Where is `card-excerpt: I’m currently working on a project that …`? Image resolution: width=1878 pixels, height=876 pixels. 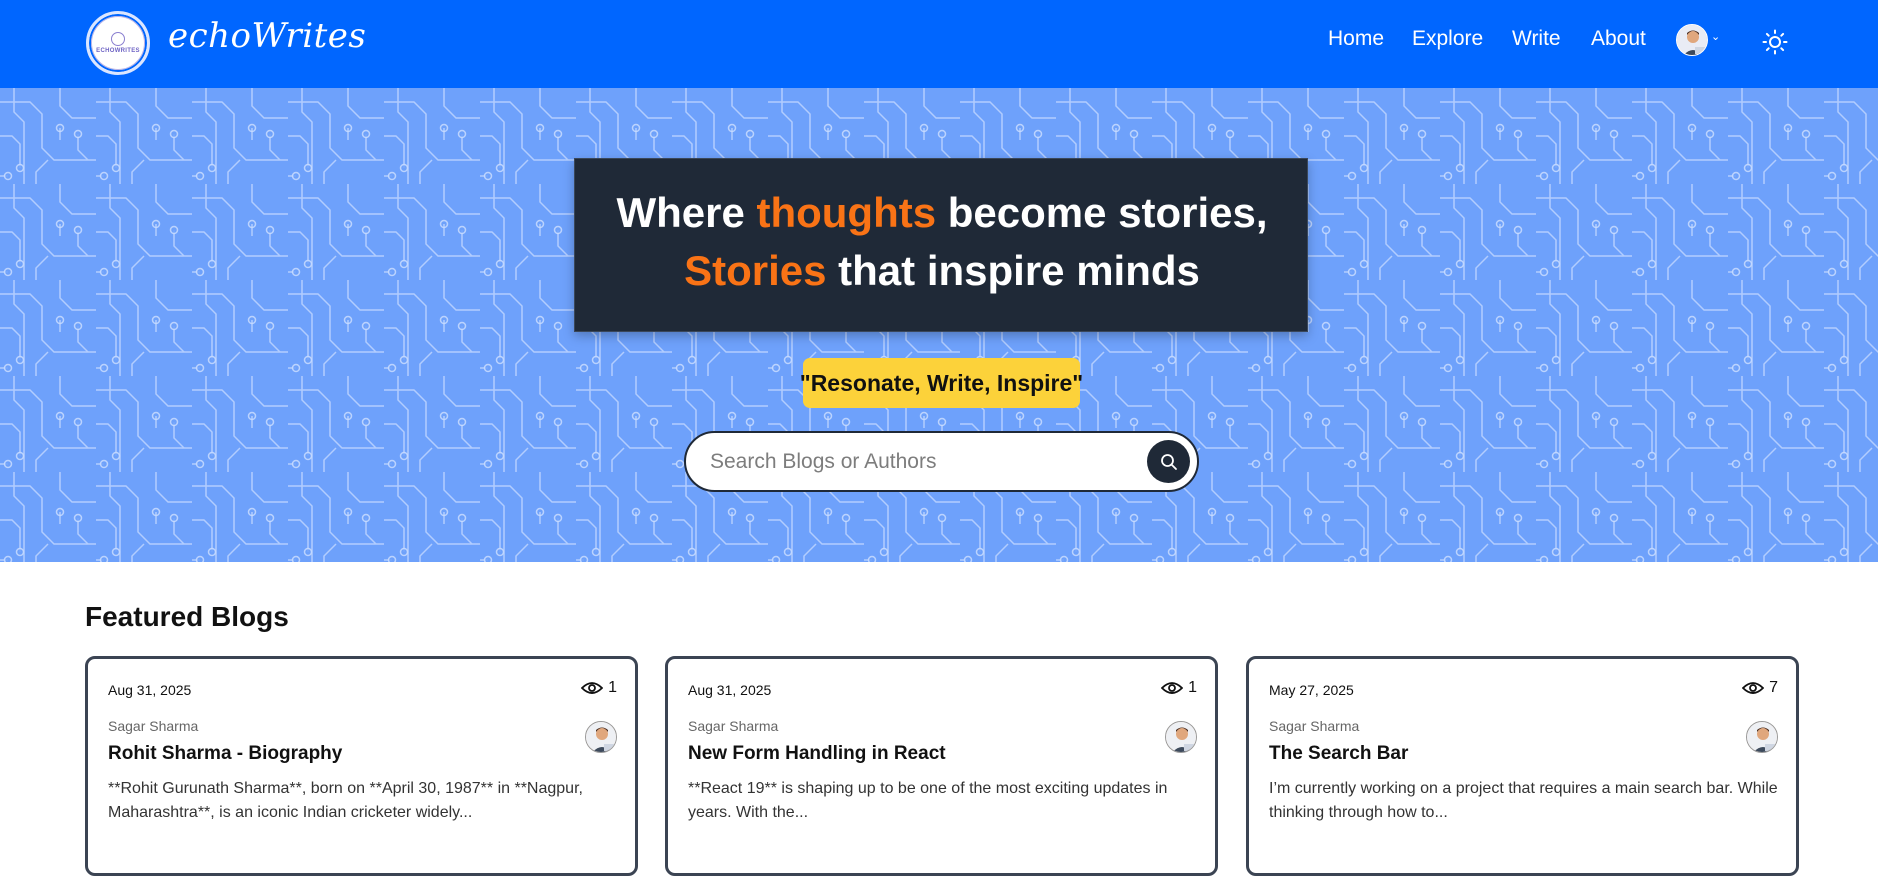 card-excerpt: I’m currently working on a project that … is located at coordinates (1523, 800).